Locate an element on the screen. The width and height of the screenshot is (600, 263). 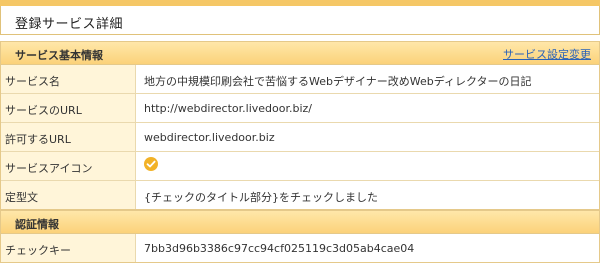
row-label: サービスアイコン is located at coordinates (68, 166).